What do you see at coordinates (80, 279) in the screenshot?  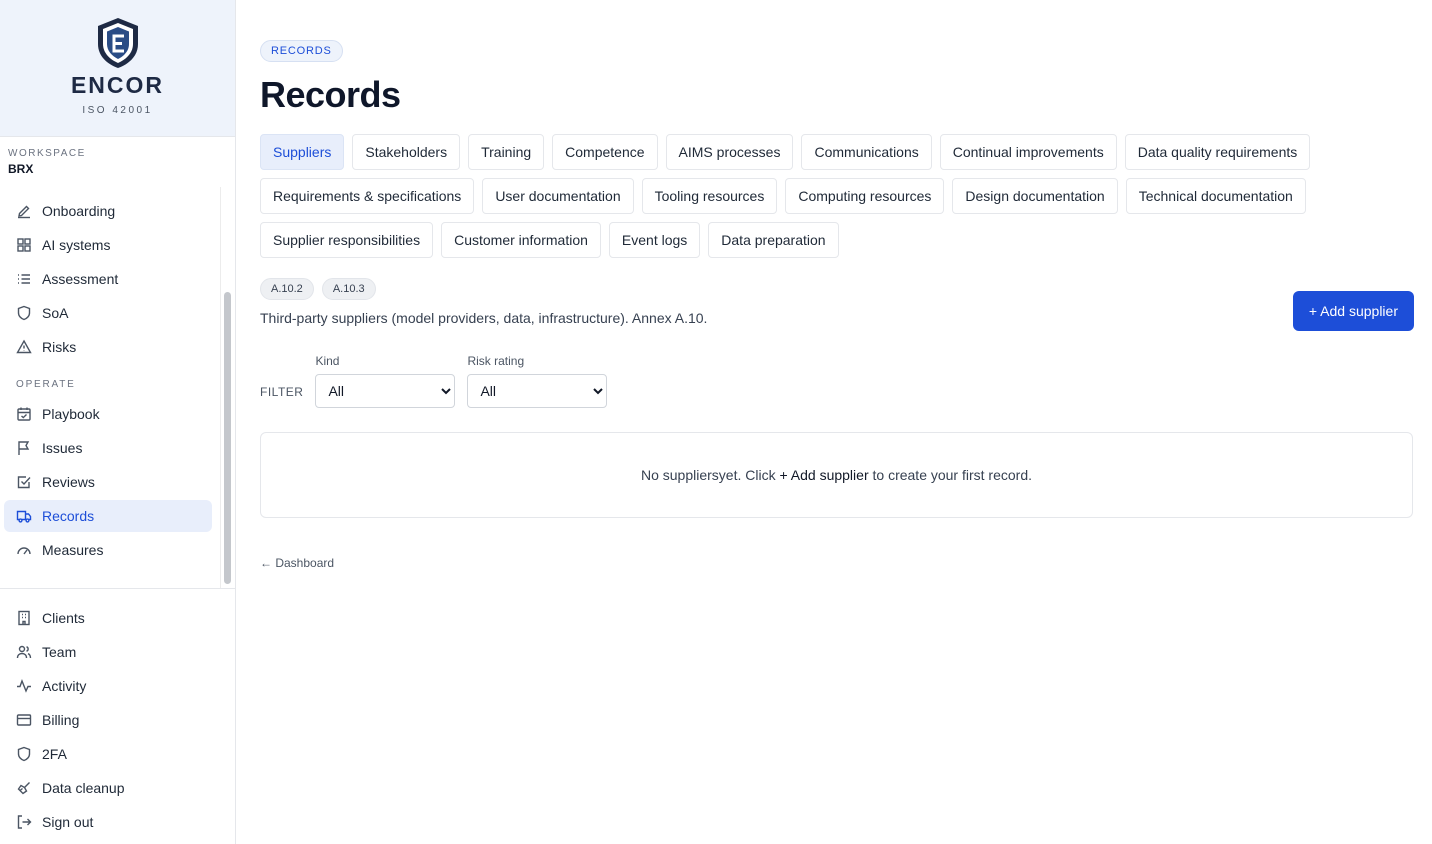 I see `sidebar-item-label: Assessment` at bounding box center [80, 279].